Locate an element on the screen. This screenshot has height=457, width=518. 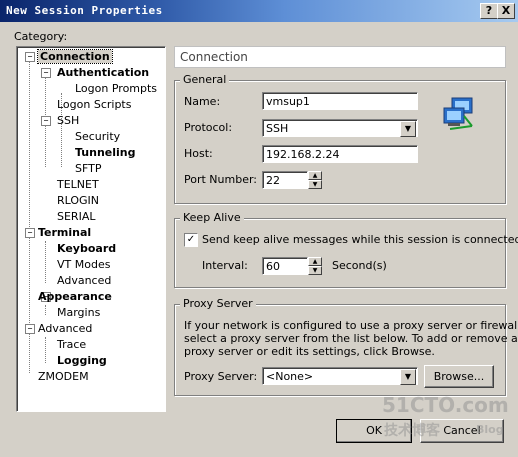
category-label: Category: is located at coordinates (41, 36).